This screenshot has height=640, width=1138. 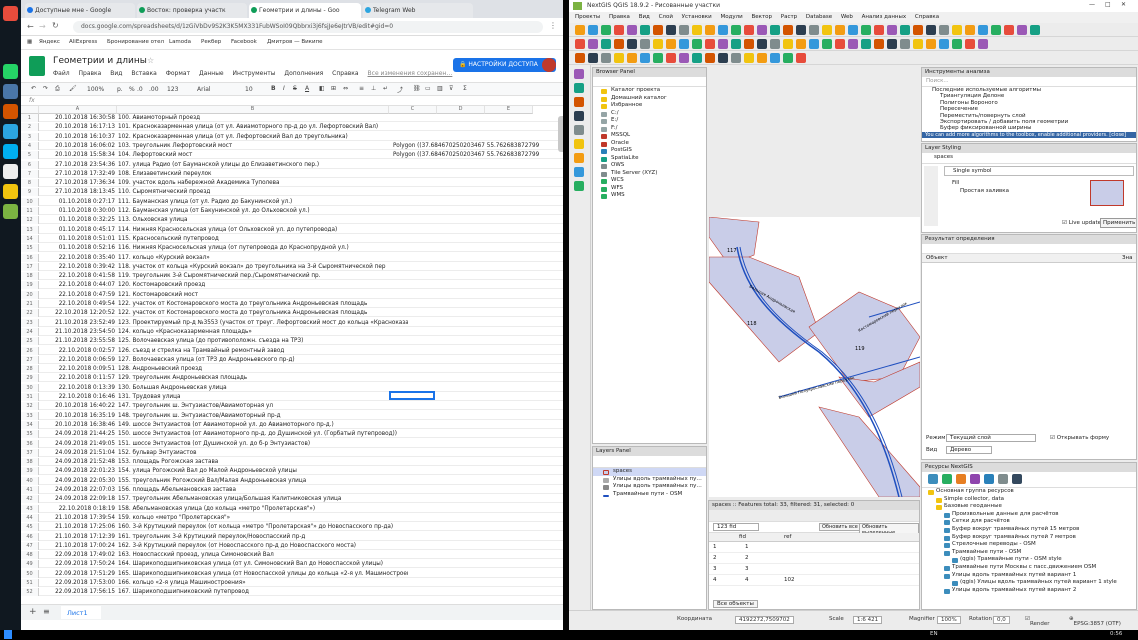 I want to click on row-number: 7, so click(x=30, y=173).